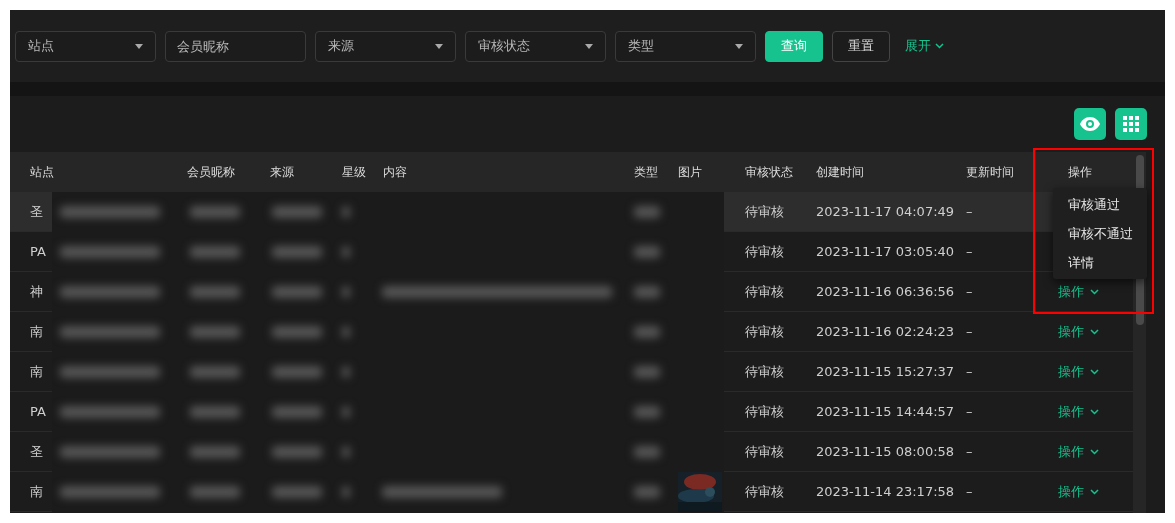 The width and height of the screenshot is (1175, 523). What do you see at coordinates (1080, 172) in the screenshot?
I see `column-header: 操作` at bounding box center [1080, 172].